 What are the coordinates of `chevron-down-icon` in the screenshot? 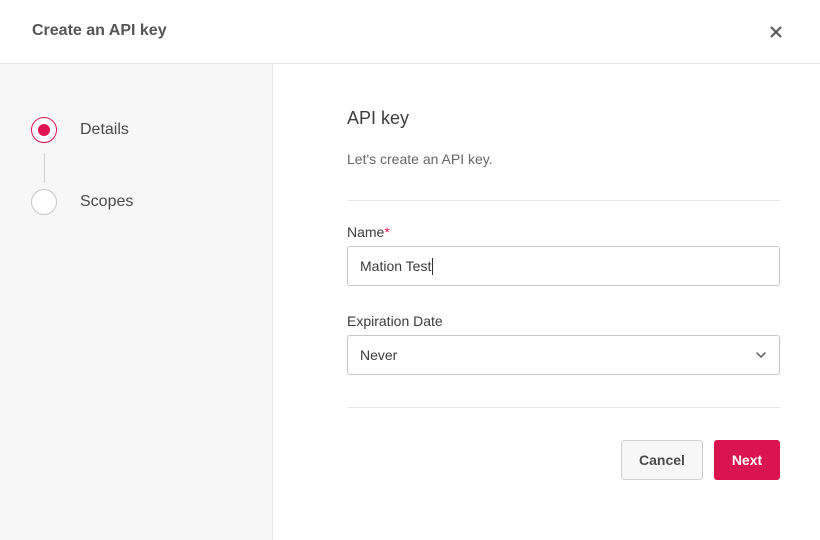 It's located at (761, 355).